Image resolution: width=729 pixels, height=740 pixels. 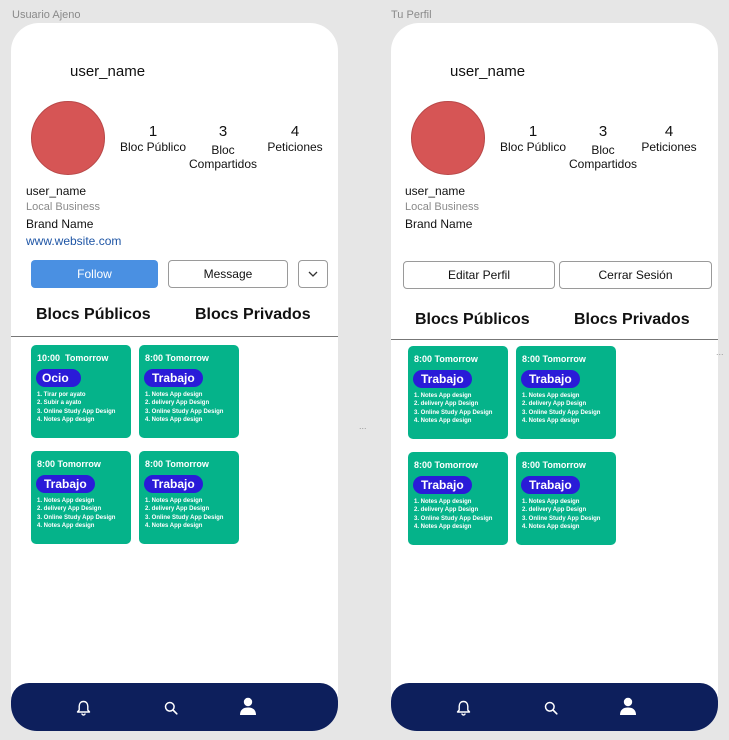 What do you see at coordinates (61, 395) in the screenshot?
I see `card-item: 1. Tirar por ayato` at bounding box center [61, 395].